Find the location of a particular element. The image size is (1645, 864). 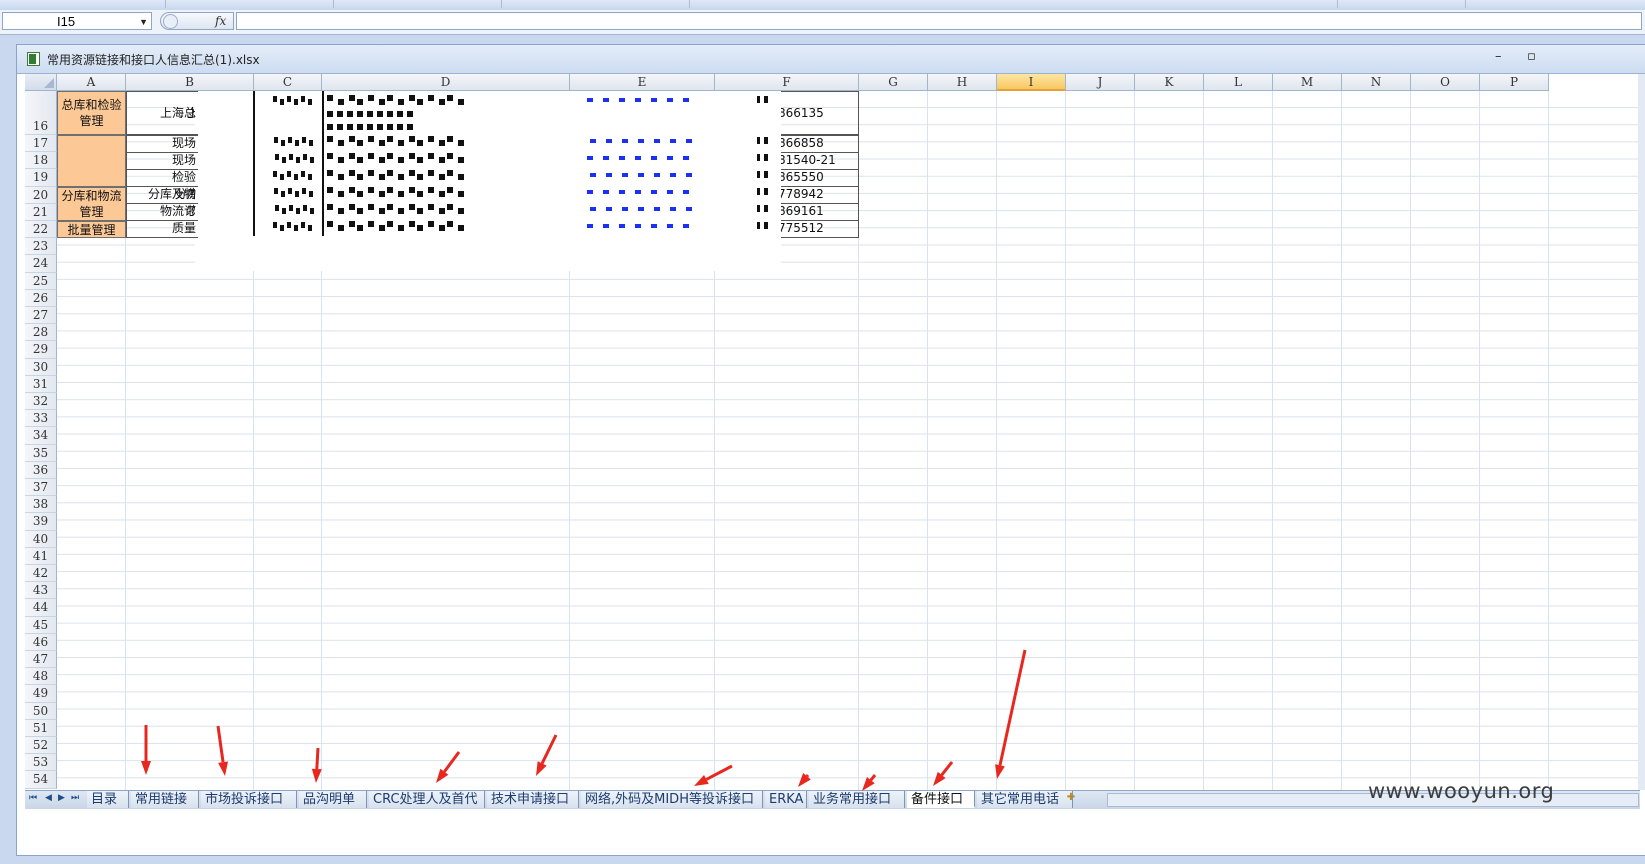

insert-function-button: fx is located at coordinates (197, 21).